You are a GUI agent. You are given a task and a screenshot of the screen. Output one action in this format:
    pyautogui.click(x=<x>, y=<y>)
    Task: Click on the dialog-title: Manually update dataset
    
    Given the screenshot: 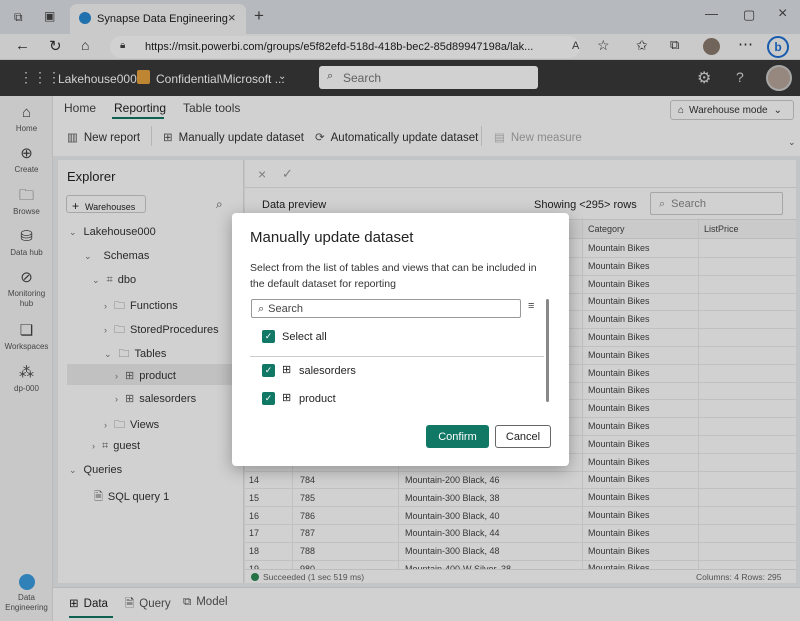 What is the action you would take?
    pyautogui.click(x=332, y=237)
    